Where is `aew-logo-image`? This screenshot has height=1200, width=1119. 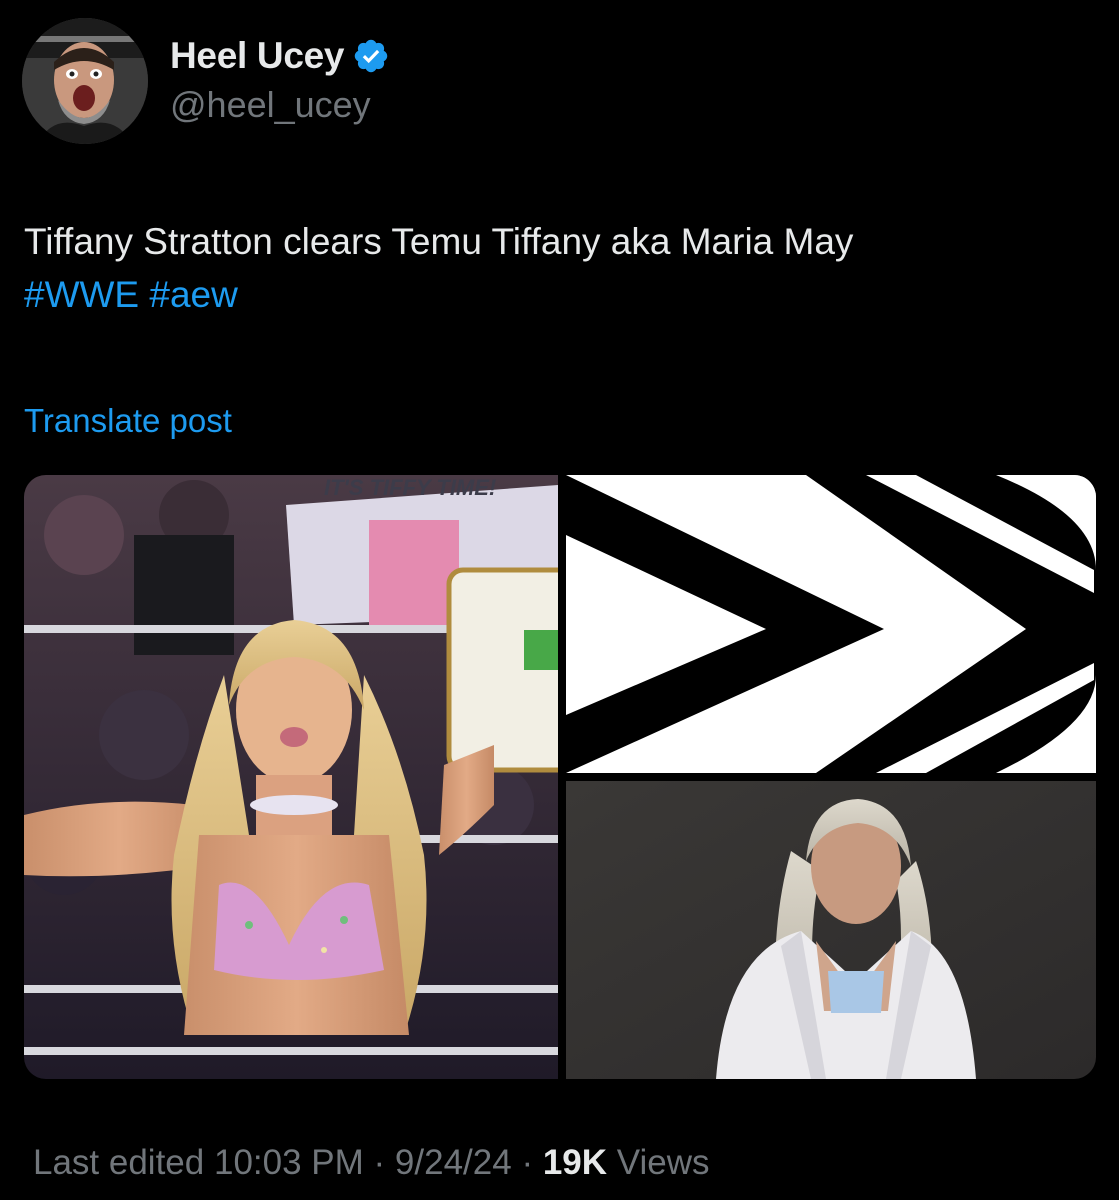 aew-logo-image is located at coordinates (831, 624).